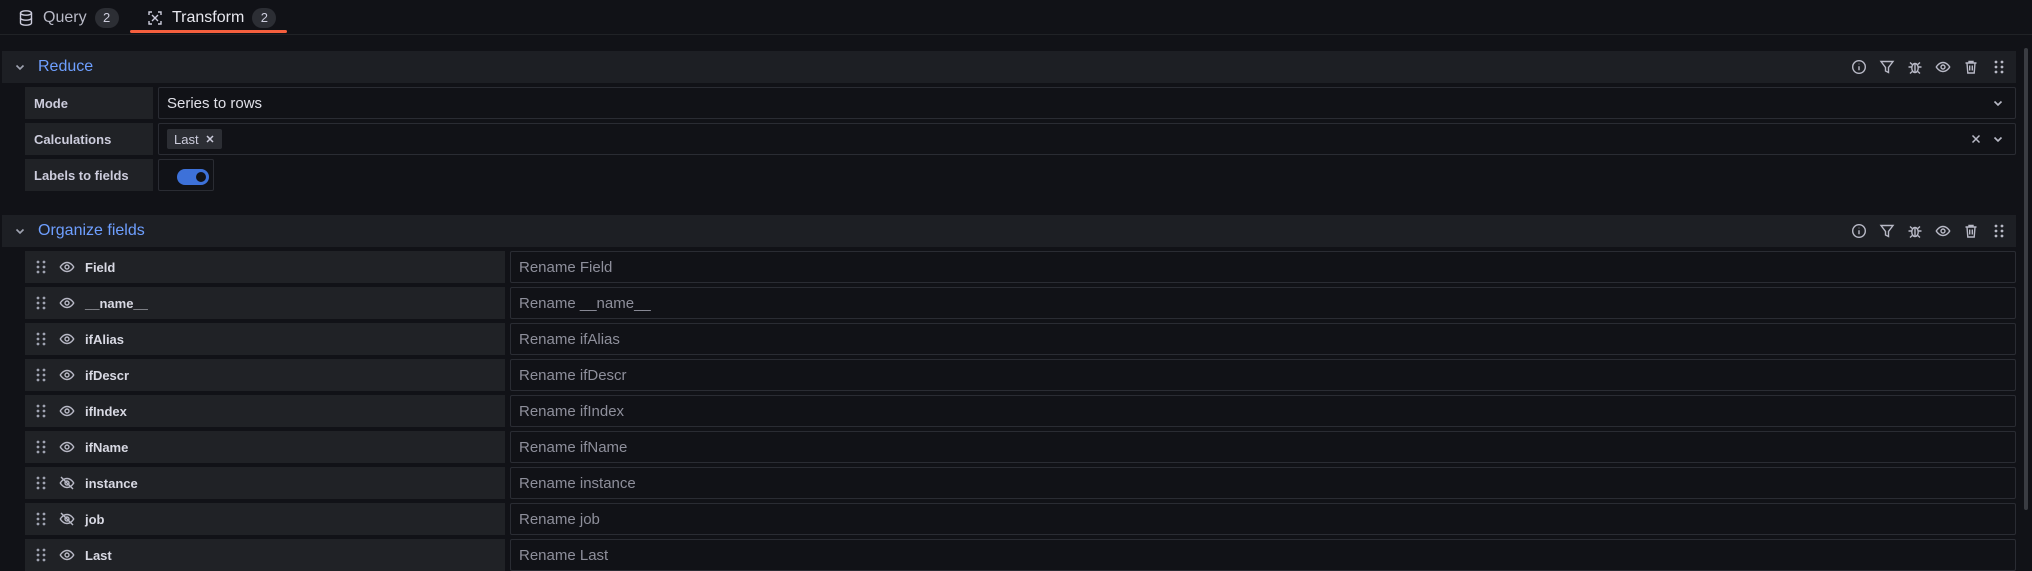  What do you see at coordinates (95, 519) in the screenshot?
I see `field-name: job` at bounding box center [95, 519].